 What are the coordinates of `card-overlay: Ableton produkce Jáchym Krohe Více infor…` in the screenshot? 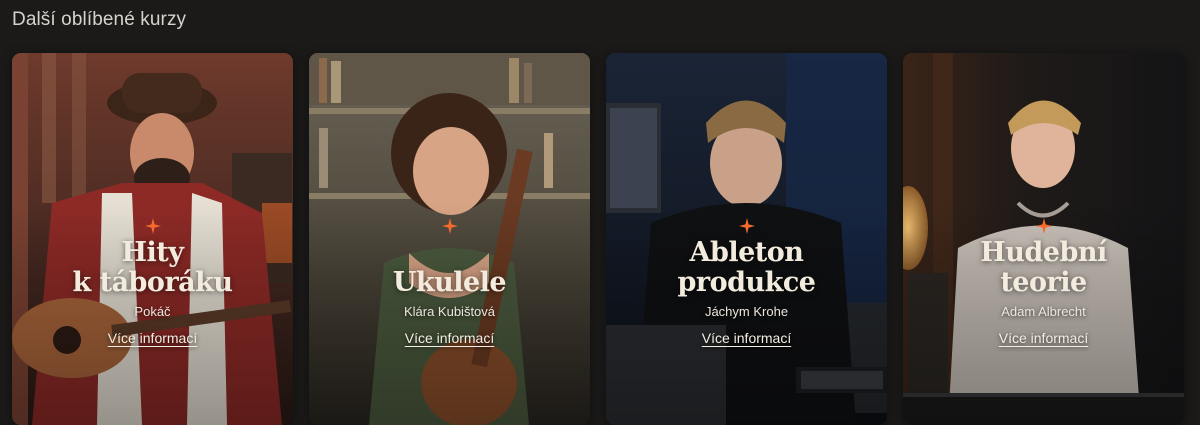 It's located at (746, 282).